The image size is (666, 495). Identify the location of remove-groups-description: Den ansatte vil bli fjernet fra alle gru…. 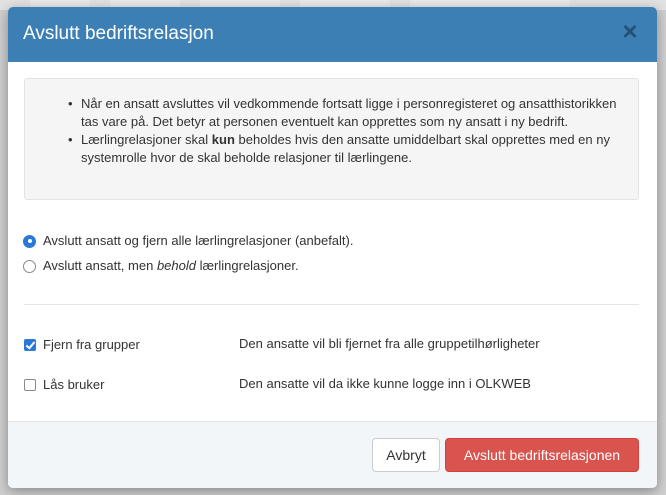
(389, 343).